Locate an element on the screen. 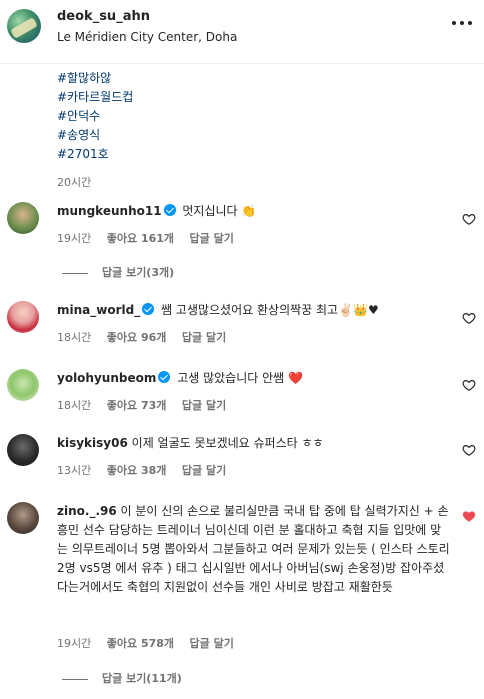  more-options-icon is located at coordinates (463, 23).